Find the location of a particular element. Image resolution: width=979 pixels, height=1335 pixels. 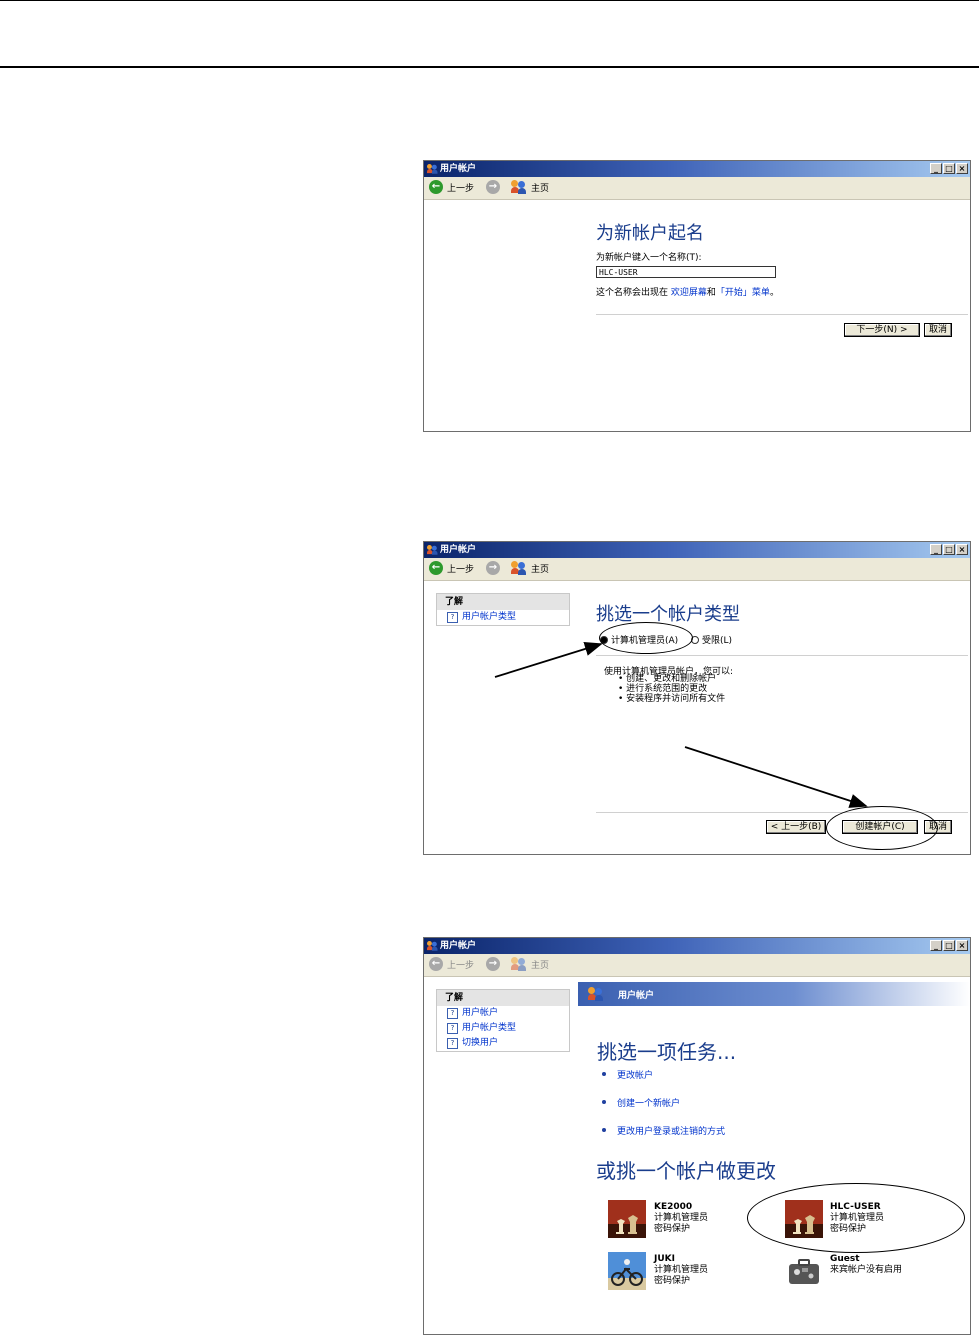

account-name: KE2000 is located at coordinates (673, 1207).